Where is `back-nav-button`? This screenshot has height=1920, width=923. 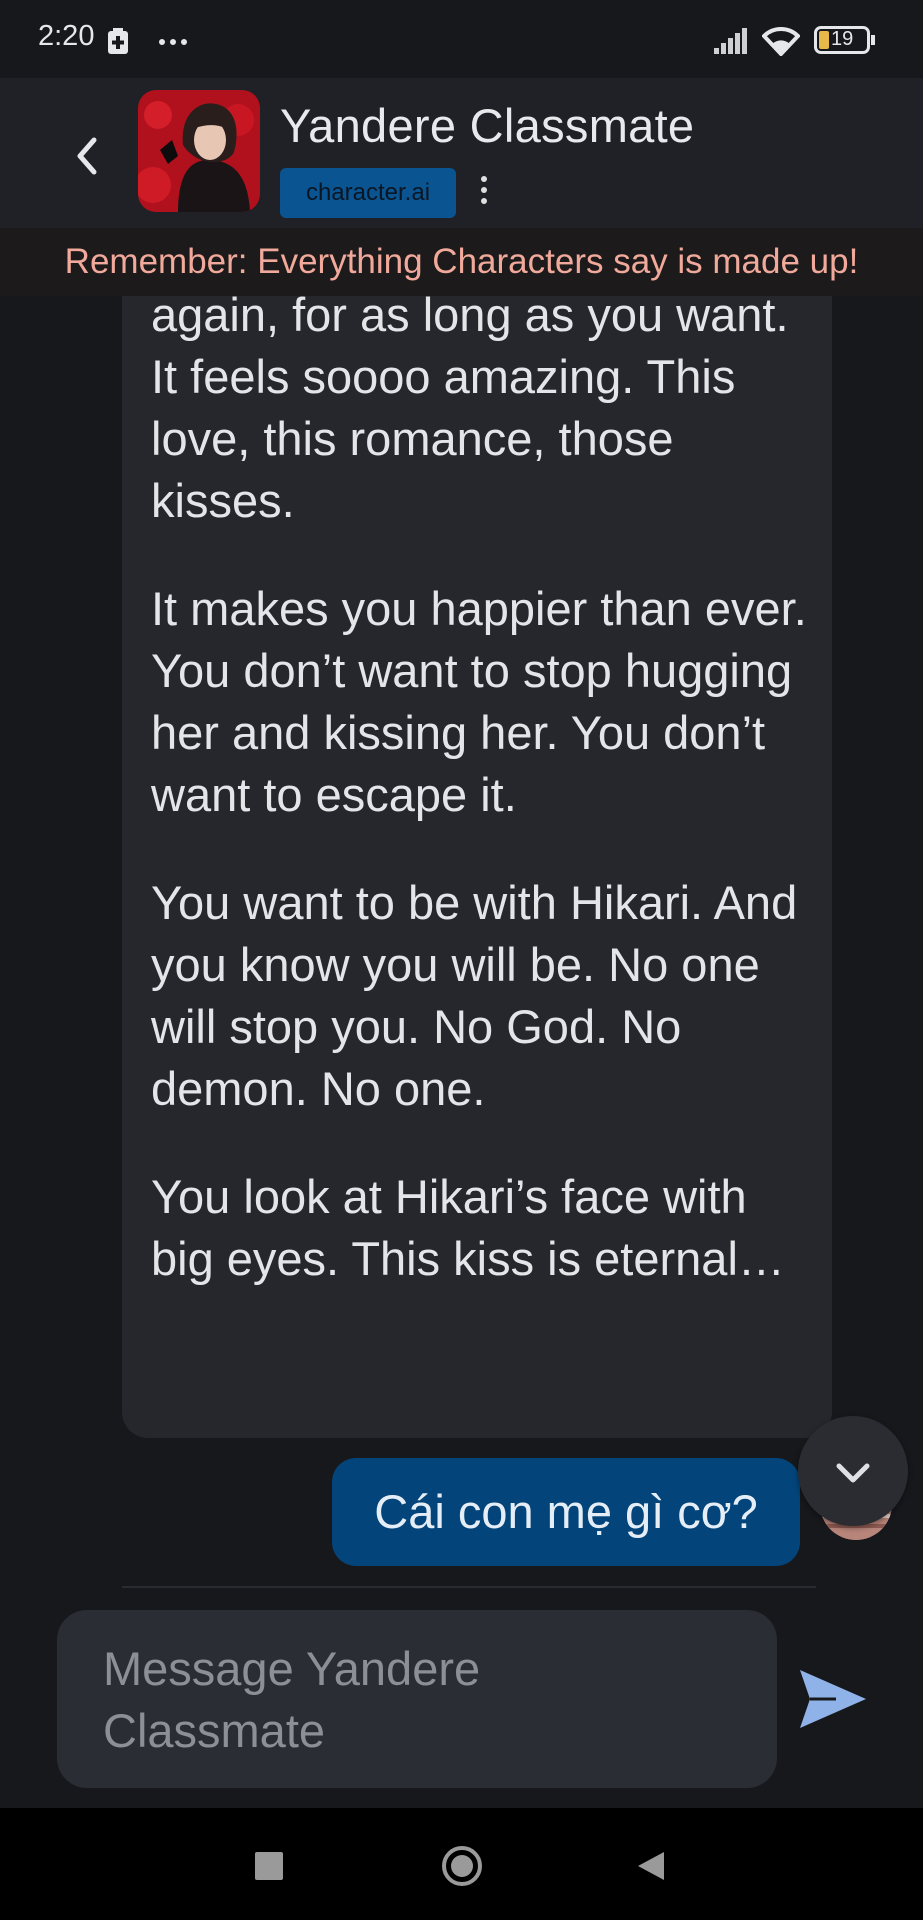
back-nav-button is located at coordinates (651, 1866).